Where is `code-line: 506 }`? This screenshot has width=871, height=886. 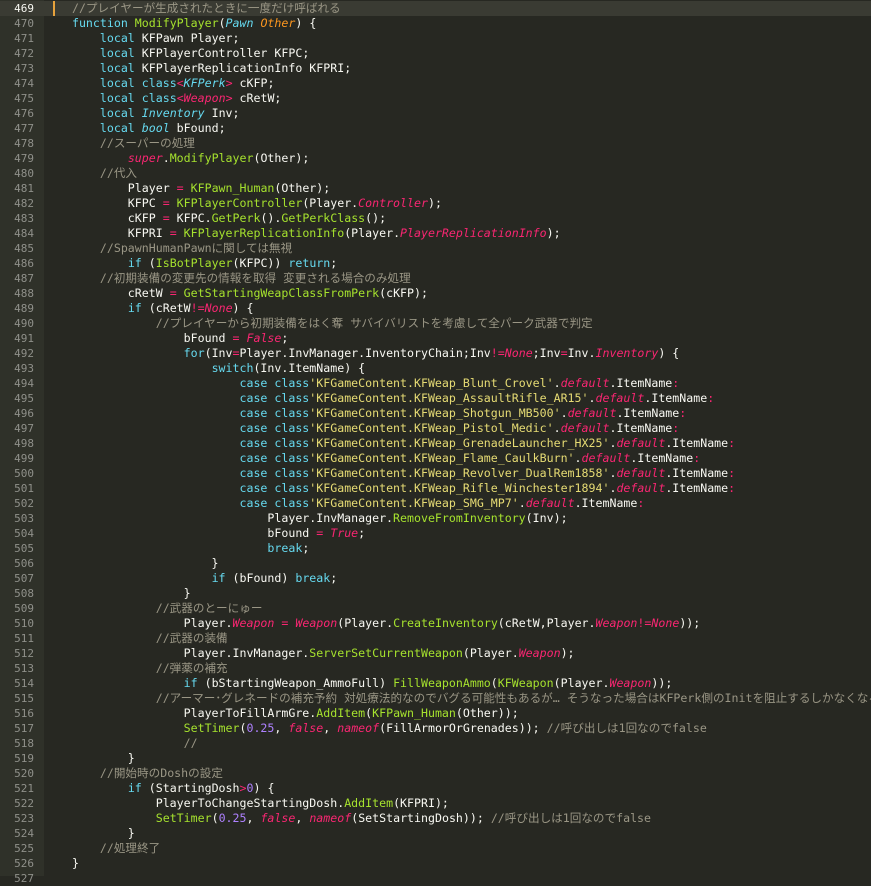 code-line: 506 } is located at coordinates (435, 563).